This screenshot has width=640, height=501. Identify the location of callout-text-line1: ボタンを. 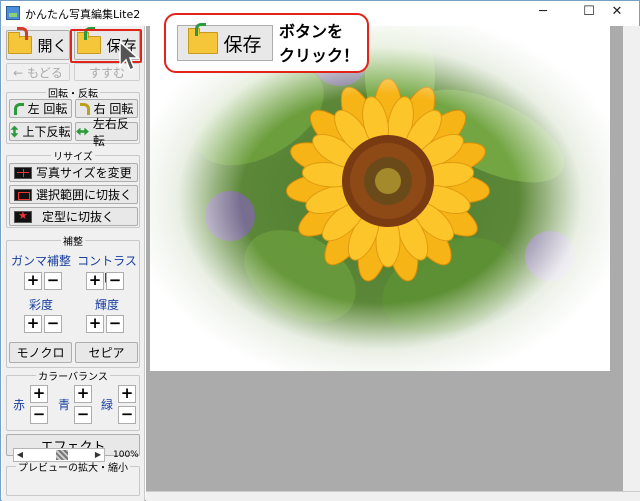
(311, 31).